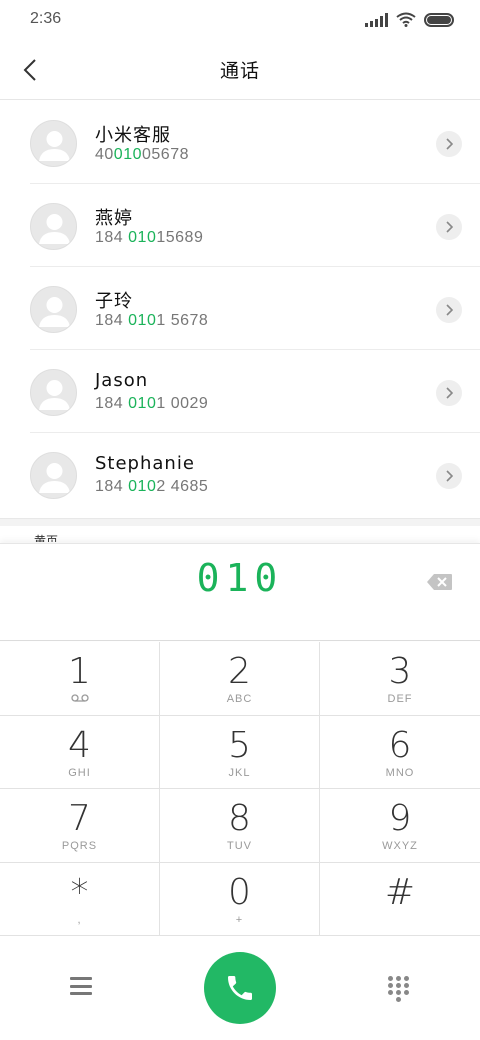  What do you see at coordinates (142, 154) in the screenshot?
I see `contact-number: 4001005678` at bounding box center [142, 154].